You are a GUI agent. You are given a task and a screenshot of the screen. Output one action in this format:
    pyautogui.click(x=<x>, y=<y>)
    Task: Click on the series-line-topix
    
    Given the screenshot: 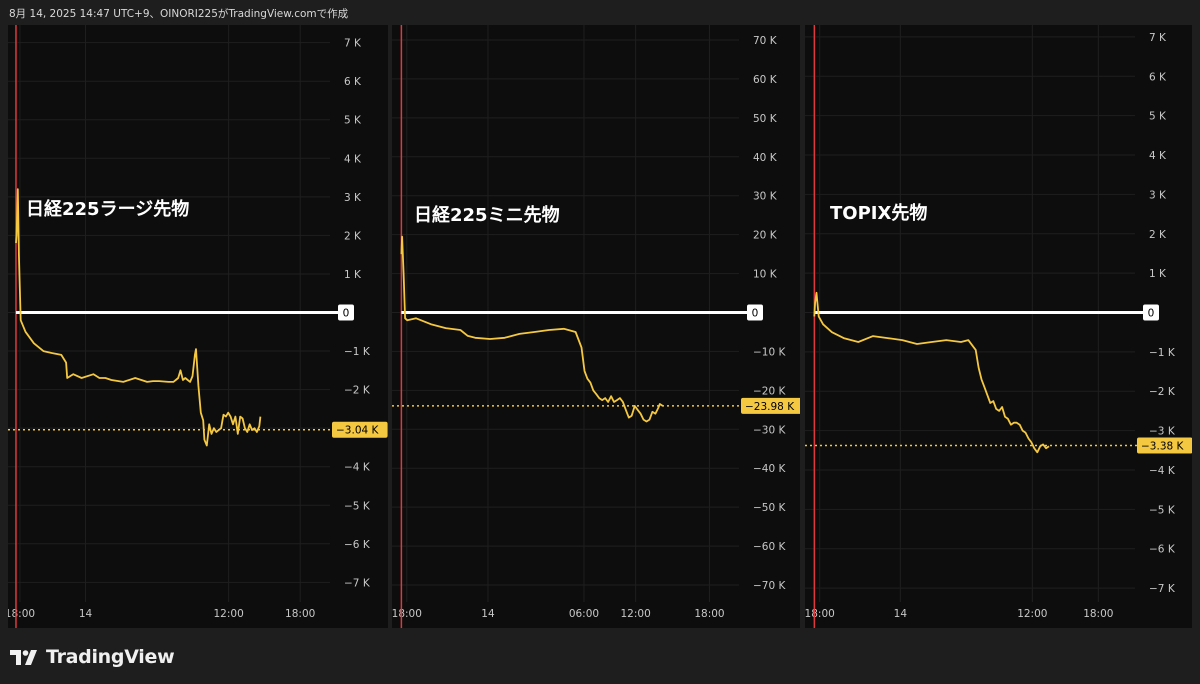 What is the action you would take?
    pyautogui.click(x=931, y=372)
    